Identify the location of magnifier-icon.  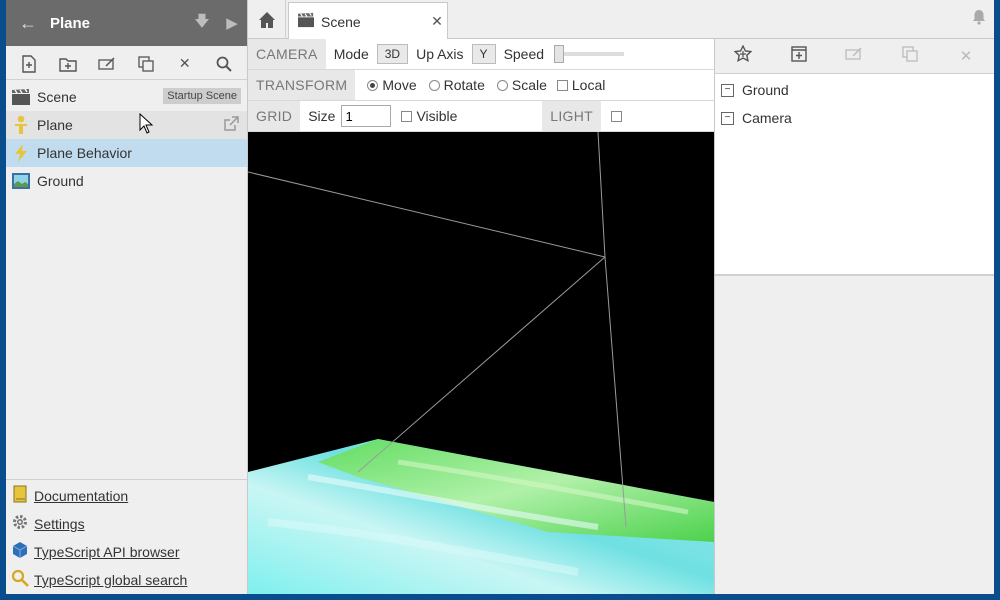
(20, 580).